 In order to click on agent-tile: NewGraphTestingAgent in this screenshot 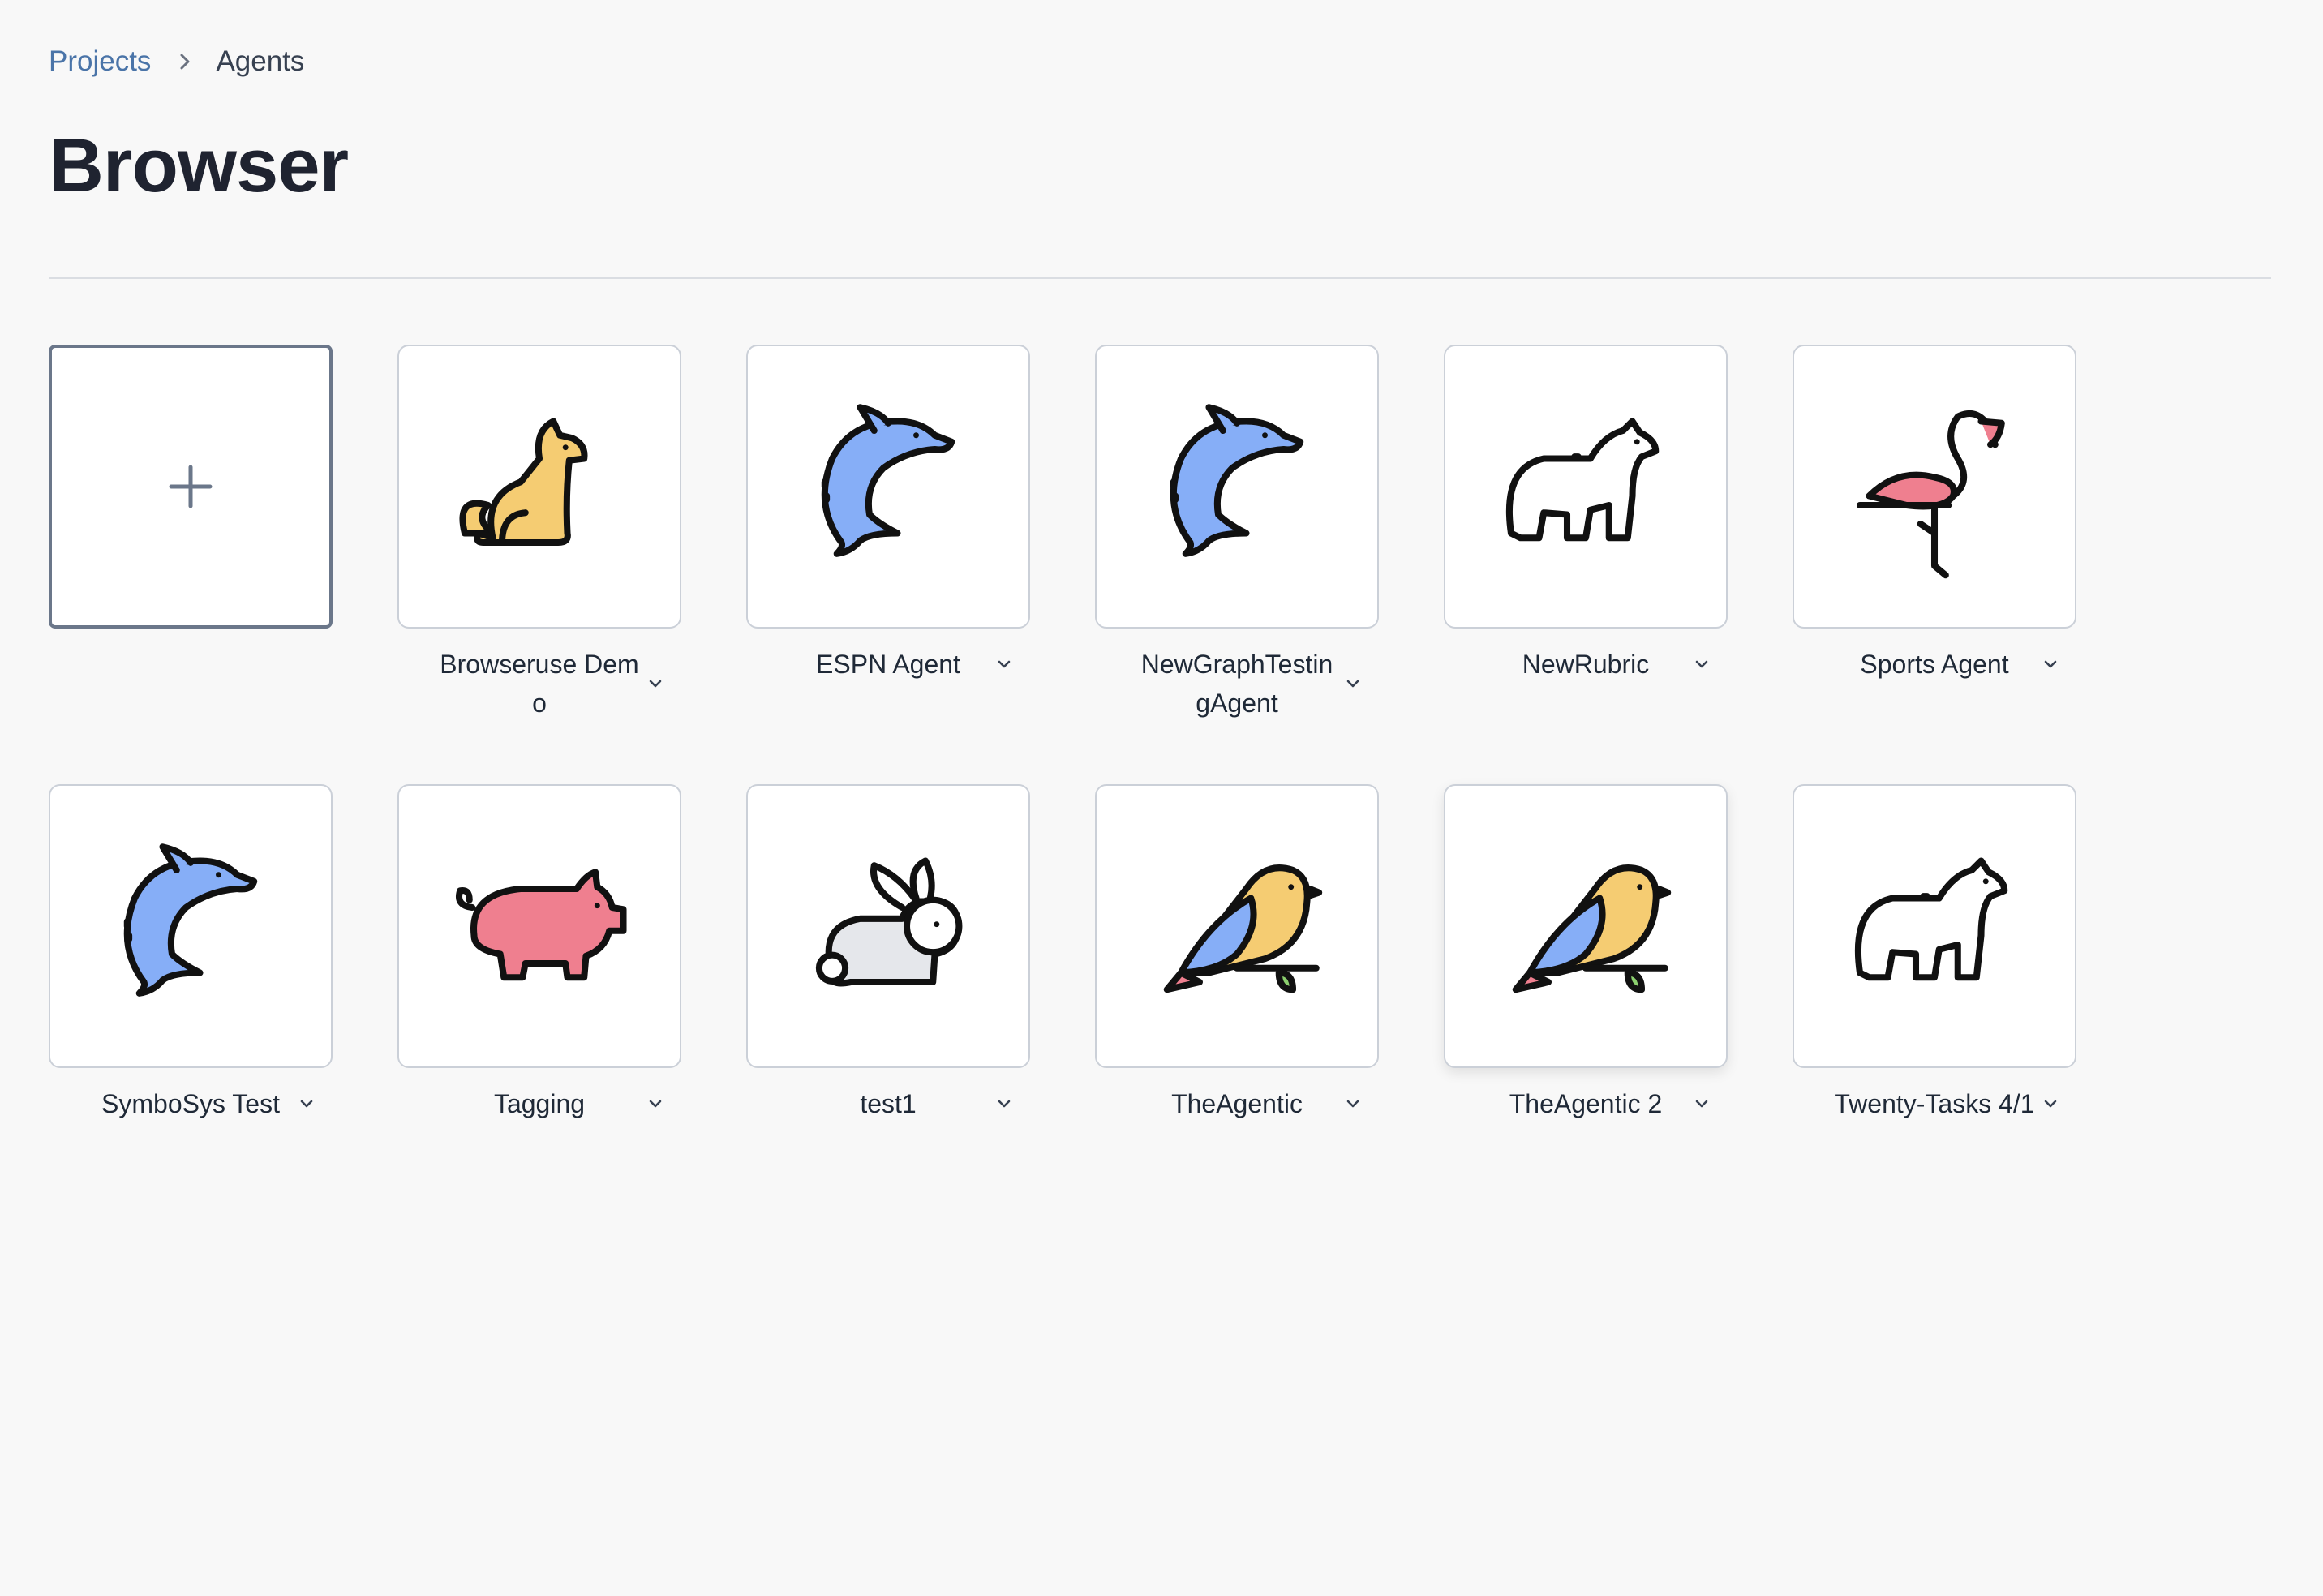, I will do `click(1237, 531)`.